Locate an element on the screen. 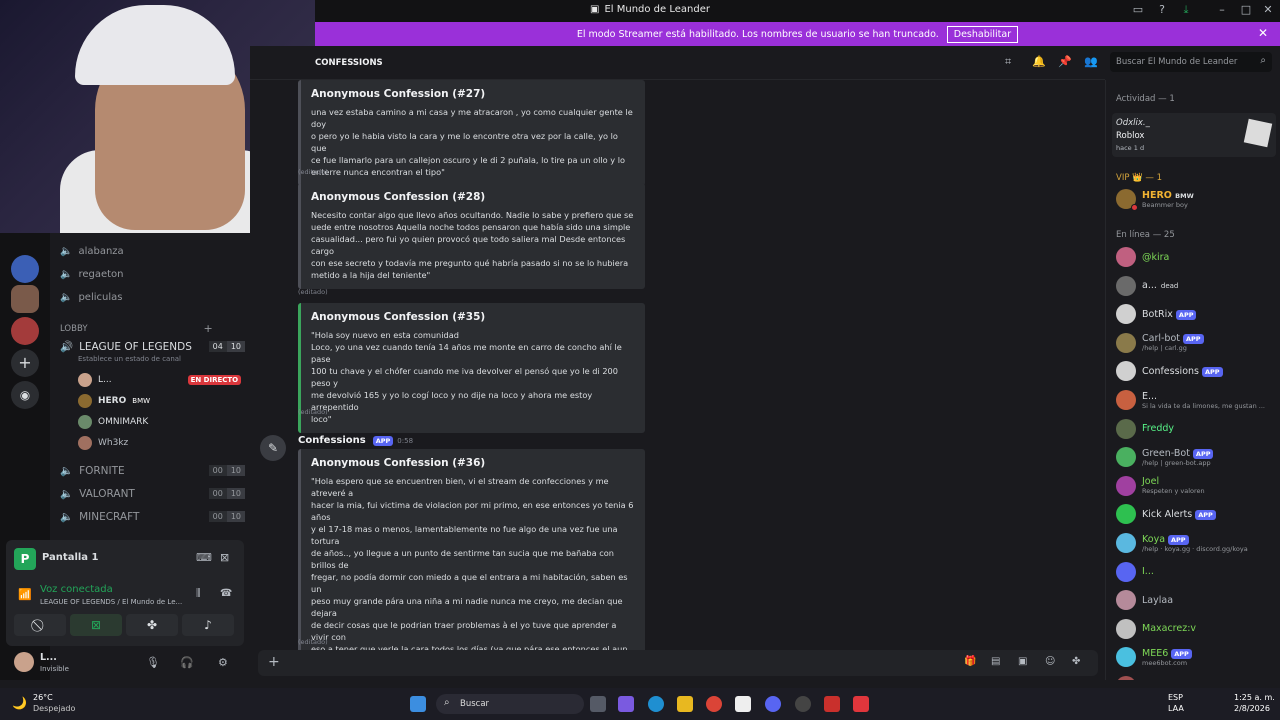  game-icon: ⌨ is located at coordinates (204, 557).